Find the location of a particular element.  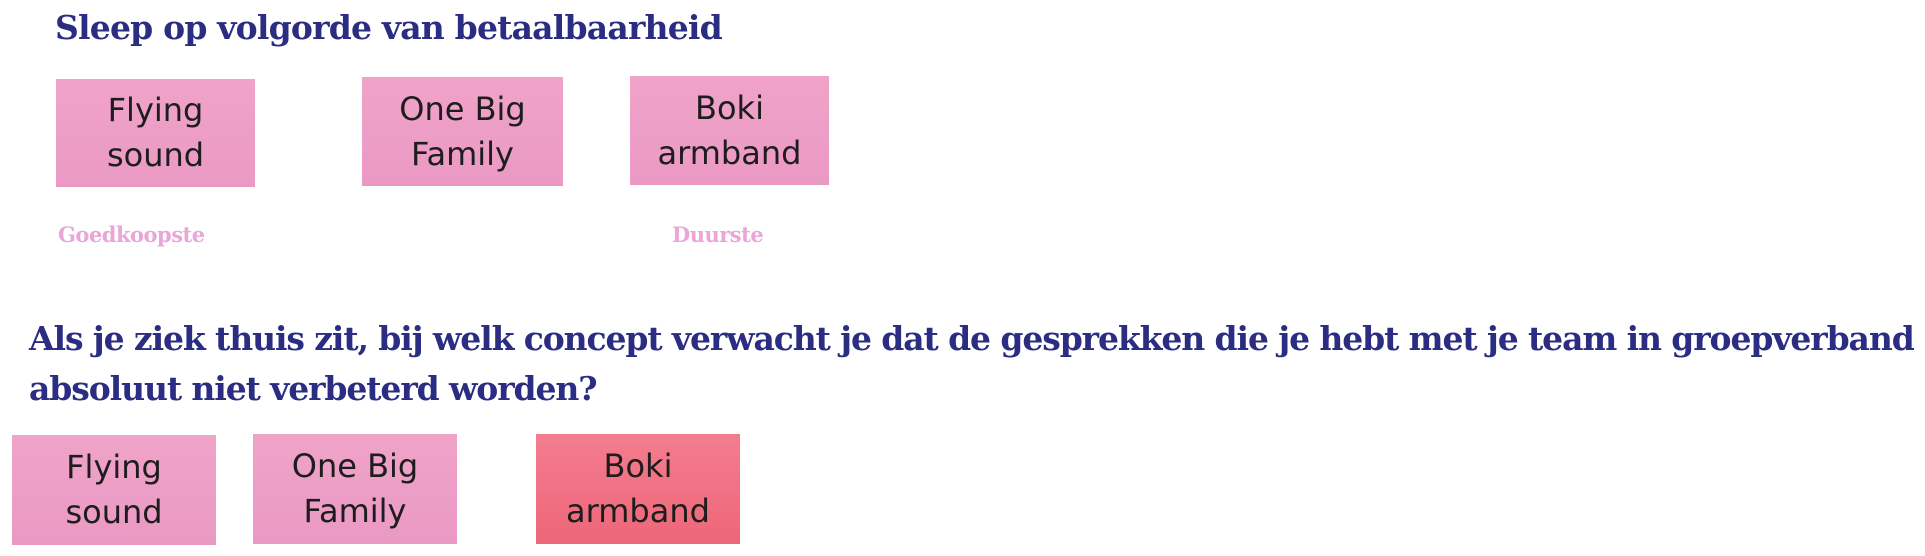

label-goedkoopste: Goedkoopste is located at coordinates (131, 234).